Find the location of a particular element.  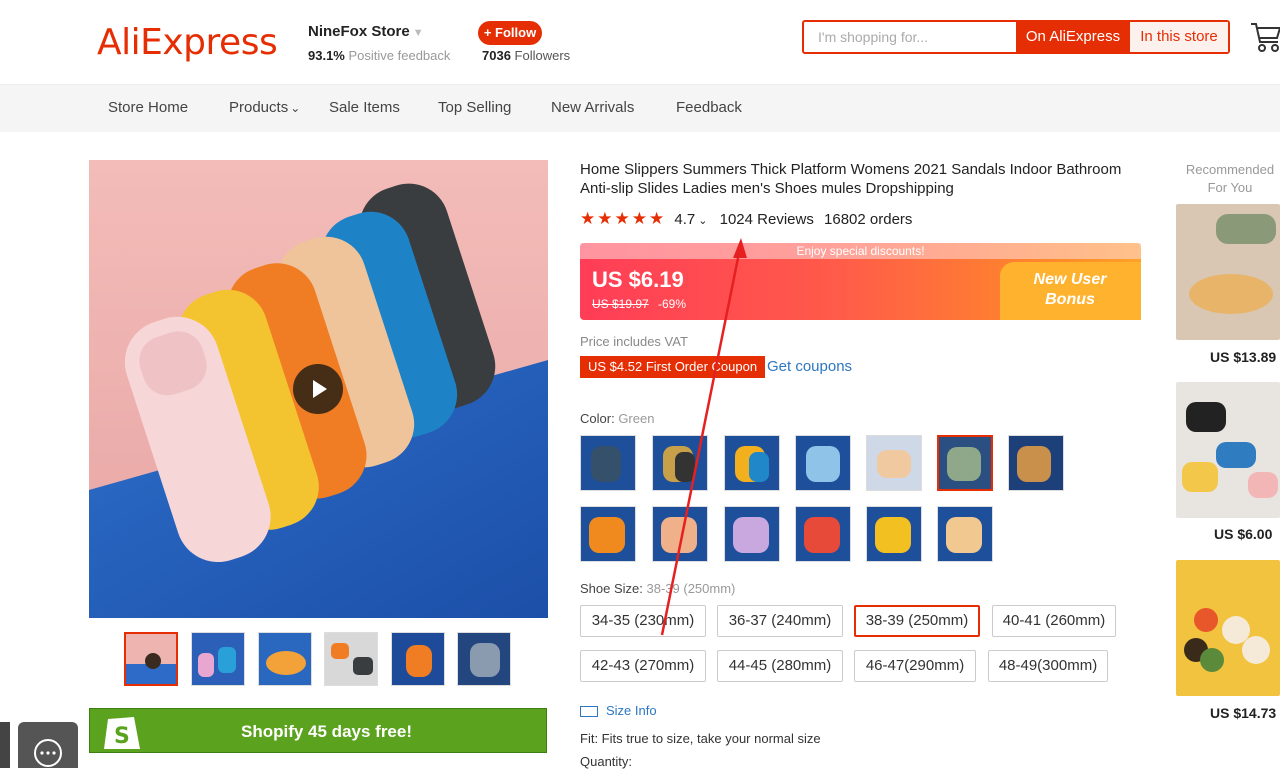

quantity-label: Quantity: is located at coordinates (606, 761).